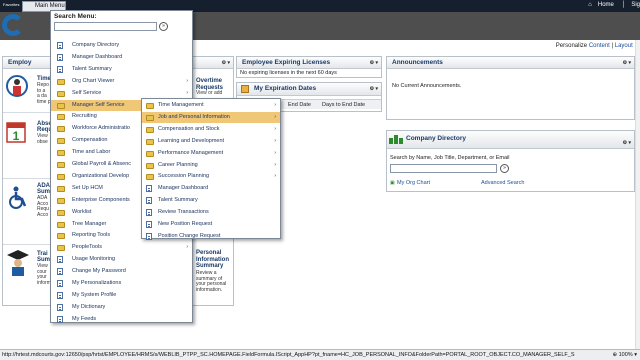 The width and height of the screenshot is (640, 360). What do you see at coordinates (504, 168) in the screenshot?
I see `search-go-button: »` at bounding box center [504, 168].